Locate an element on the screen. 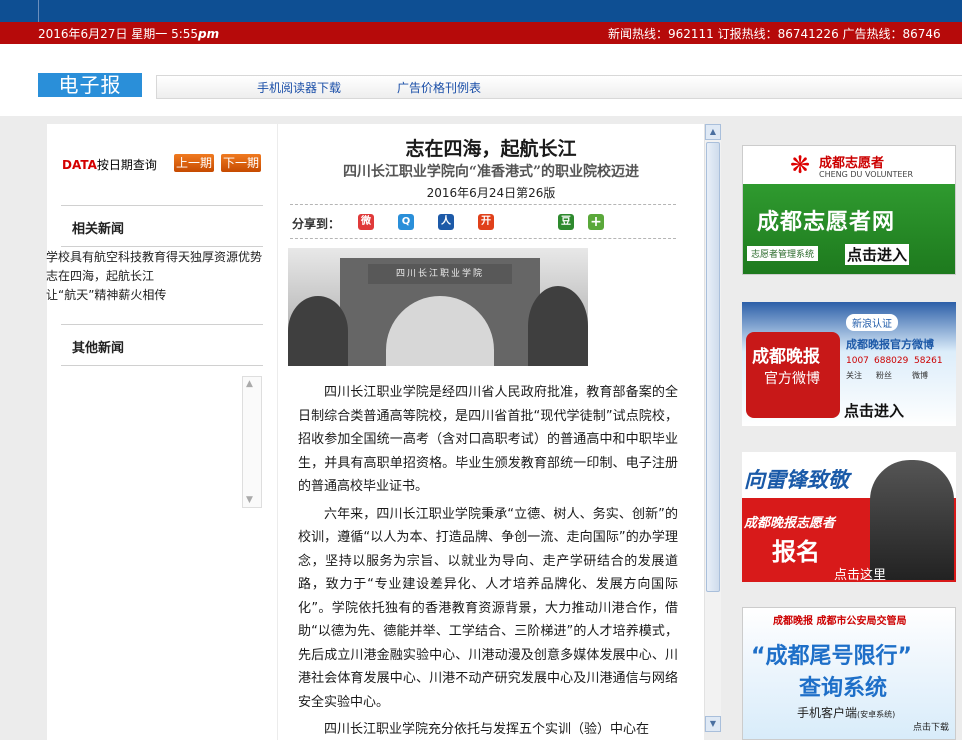  plate-app: 手机客户端(安卓系统) is located at coordinates (846, 713).